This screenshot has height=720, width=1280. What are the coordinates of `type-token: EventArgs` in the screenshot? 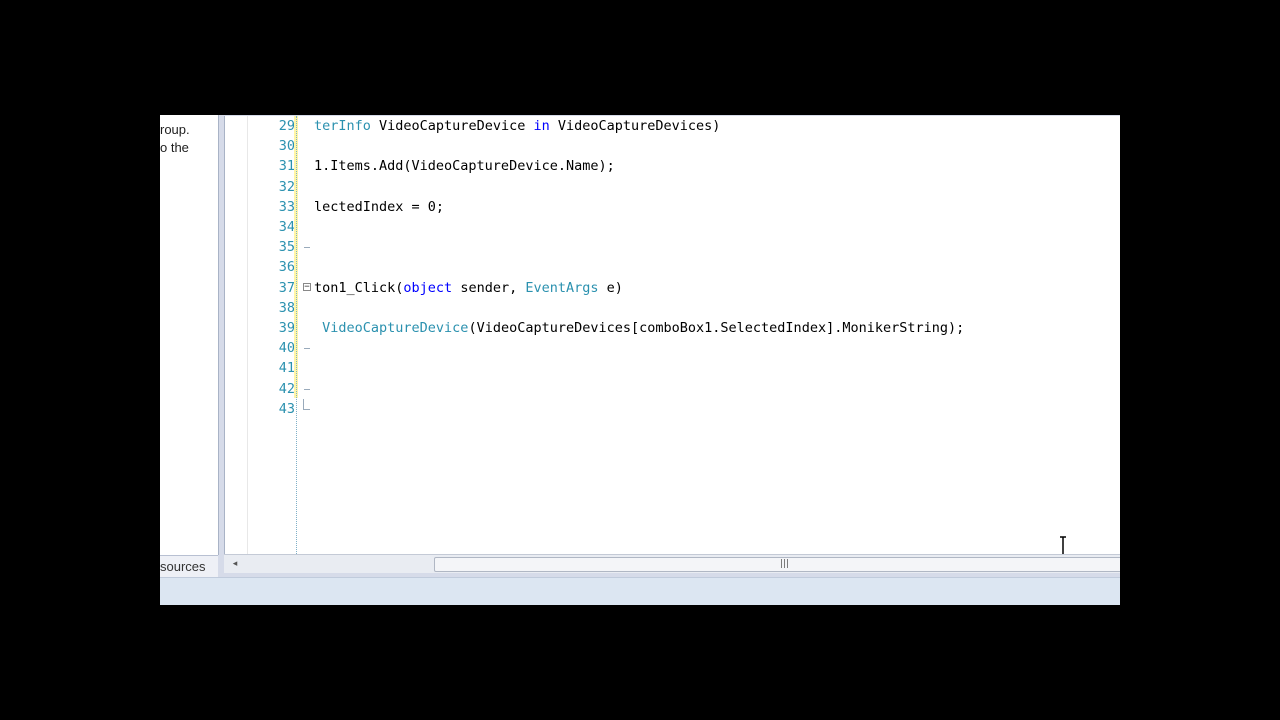 It's located at (562, 287).